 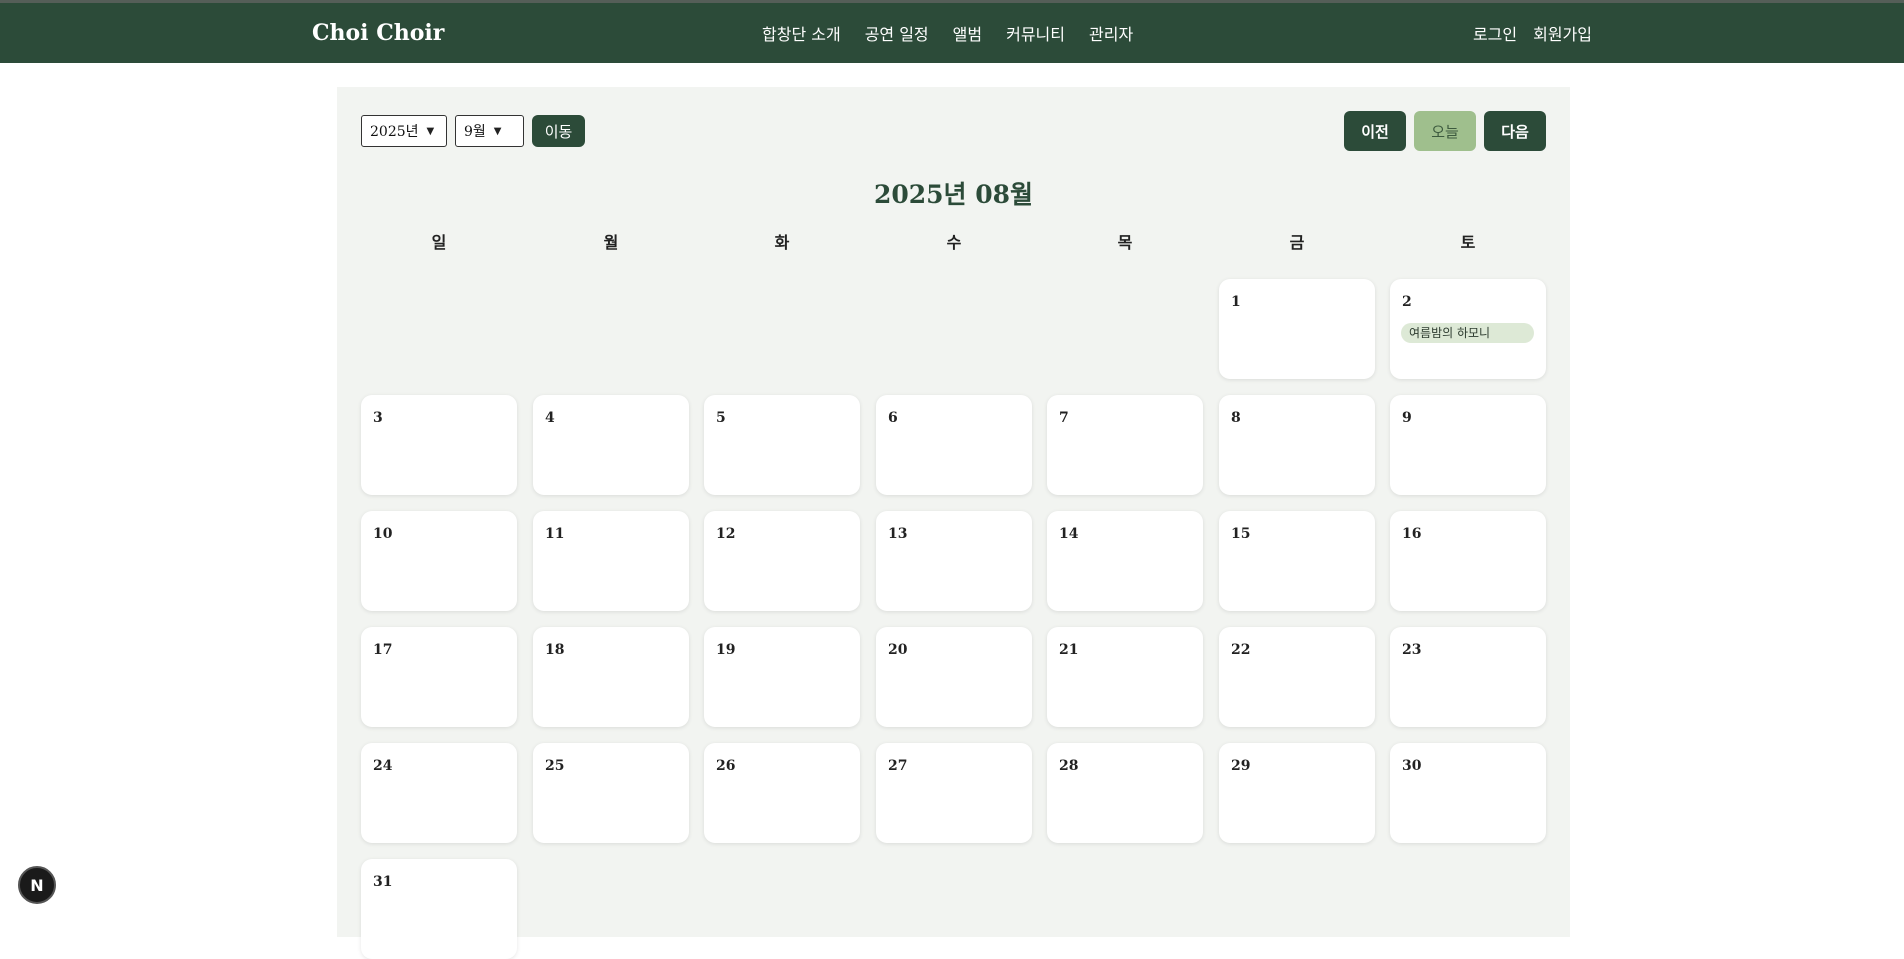 What do you see at coordinates (378, 418) in the screenshot?
I see `day-number: 3` at bounding box center [378, 418].